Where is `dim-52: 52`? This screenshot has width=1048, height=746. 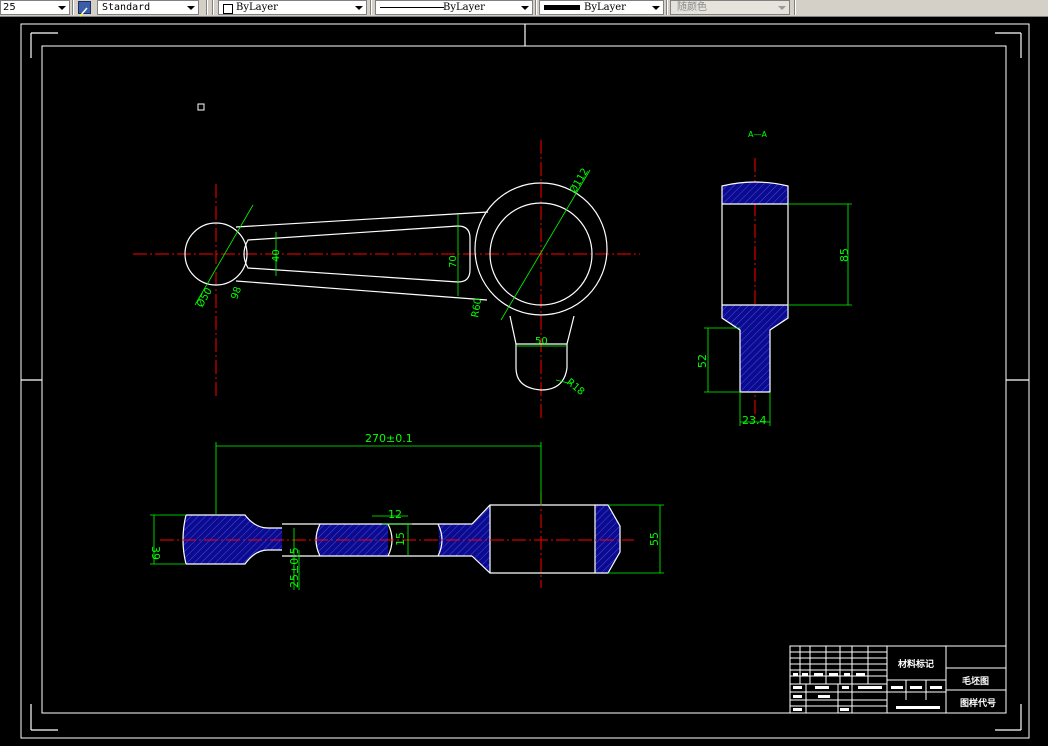 dim-52: 52 is located at coordinates (702, 361).